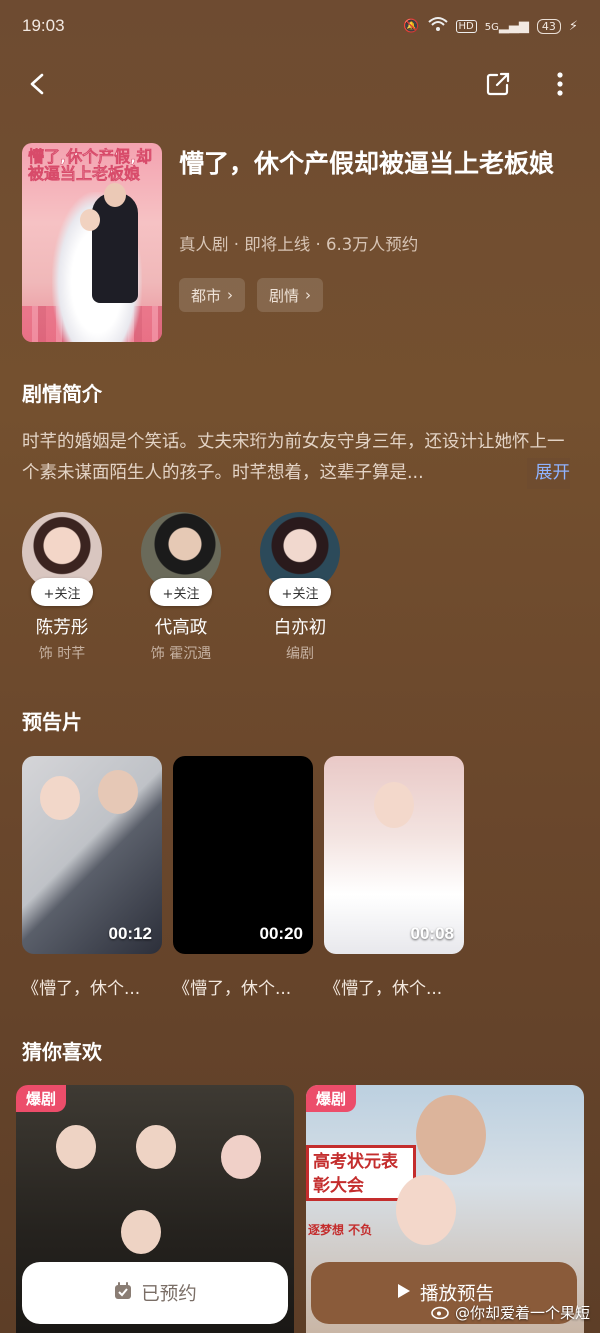  I want to click on drama-title: 懵了，休个产假却被逼当上老板娘, so click(367, 163).